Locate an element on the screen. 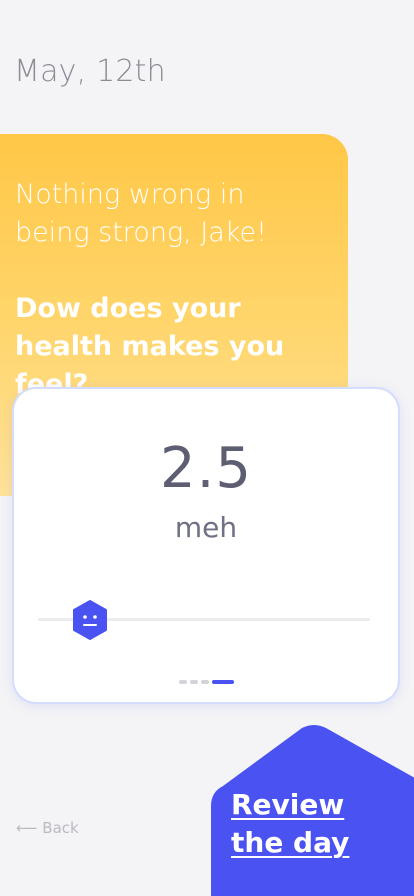 Image resolution: width=414 pixels, height=896 pixels. review-day-label: Review the day is located at coordinates (311, 824).